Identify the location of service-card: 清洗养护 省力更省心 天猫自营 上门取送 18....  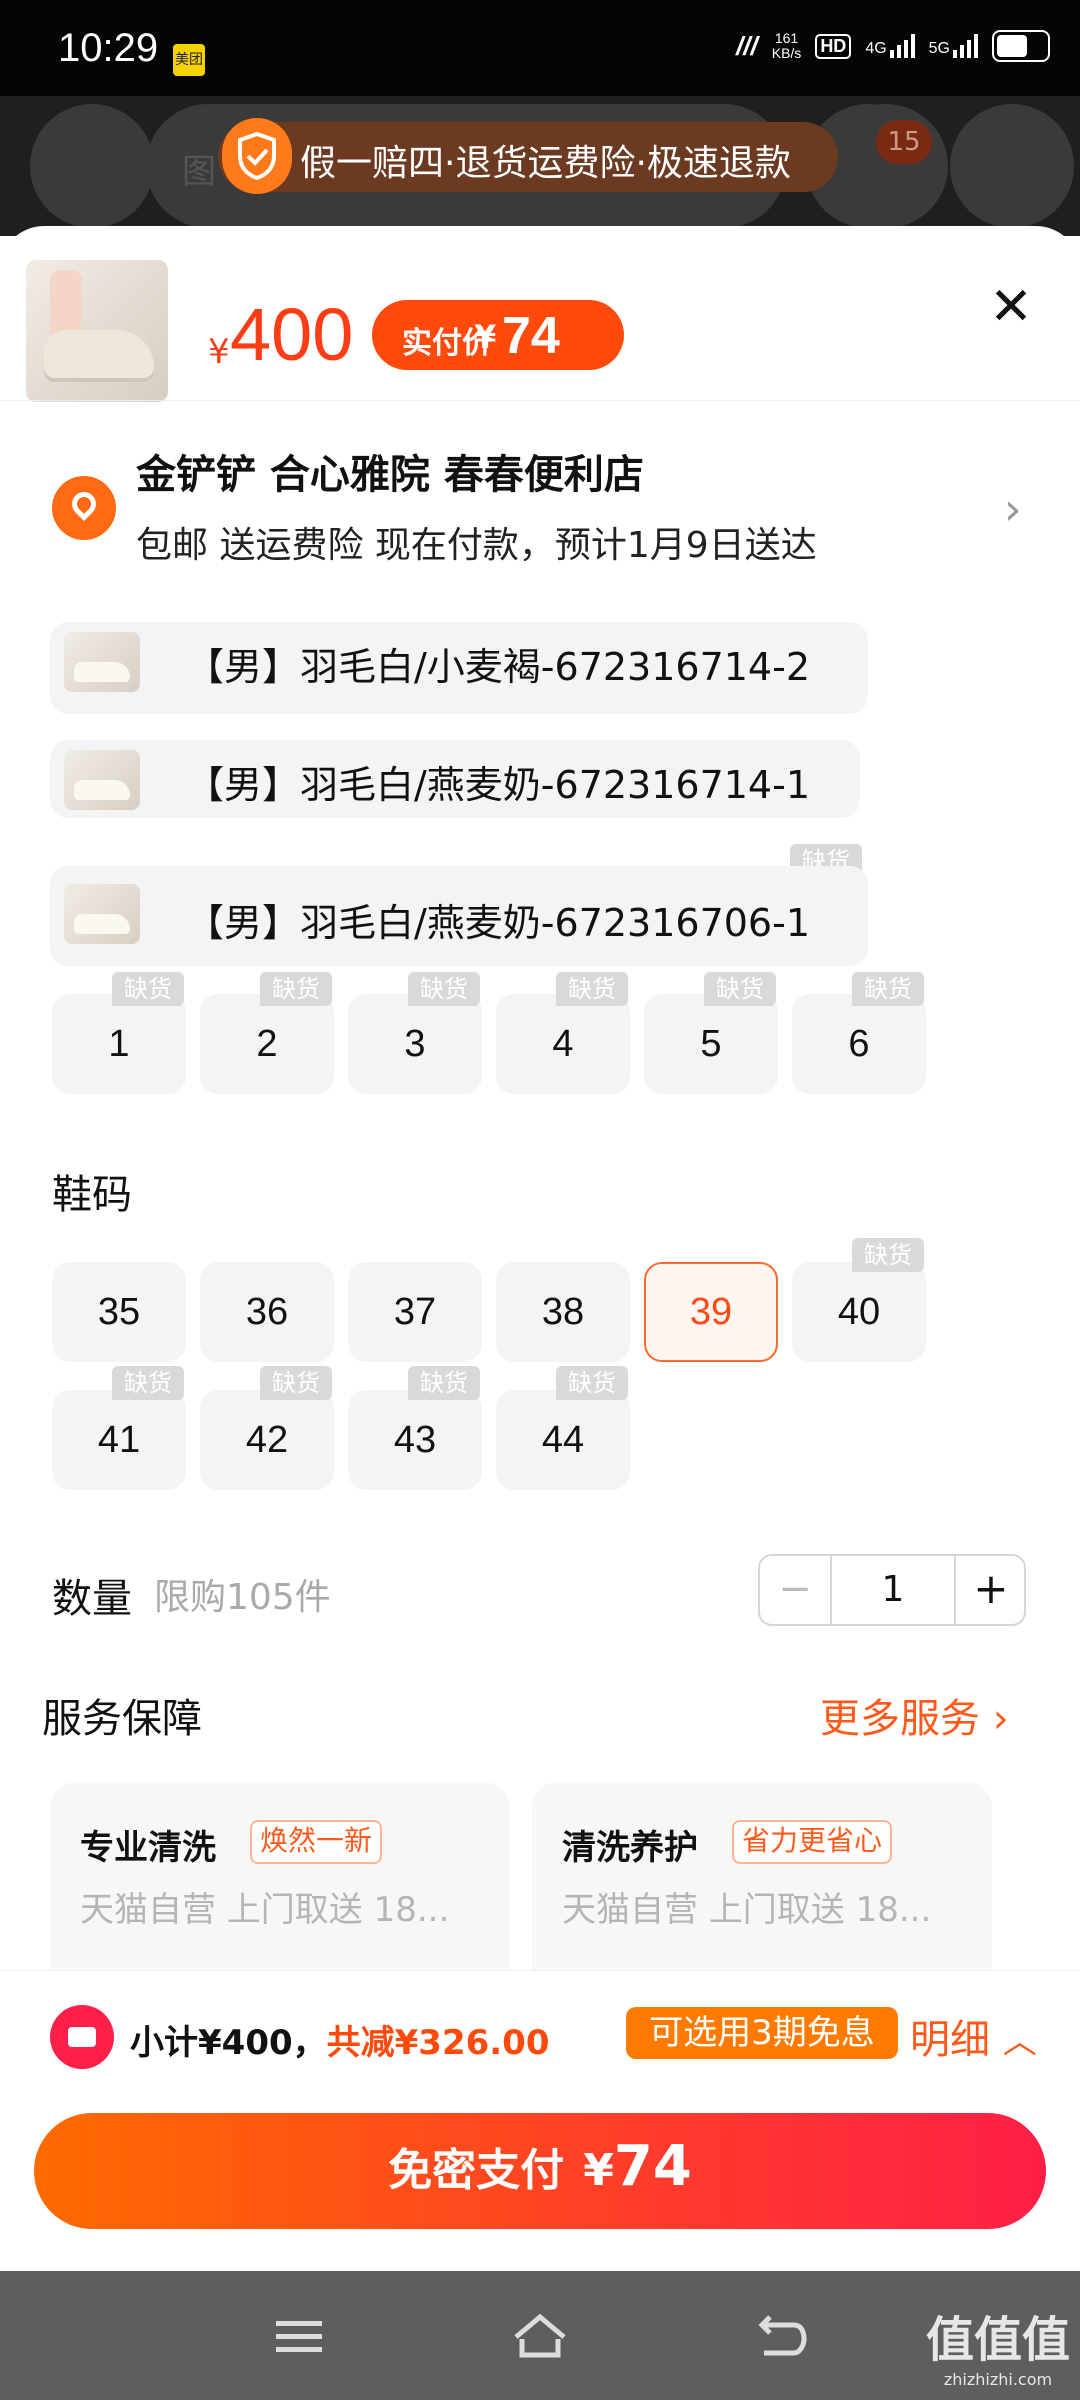
(762, 1892).